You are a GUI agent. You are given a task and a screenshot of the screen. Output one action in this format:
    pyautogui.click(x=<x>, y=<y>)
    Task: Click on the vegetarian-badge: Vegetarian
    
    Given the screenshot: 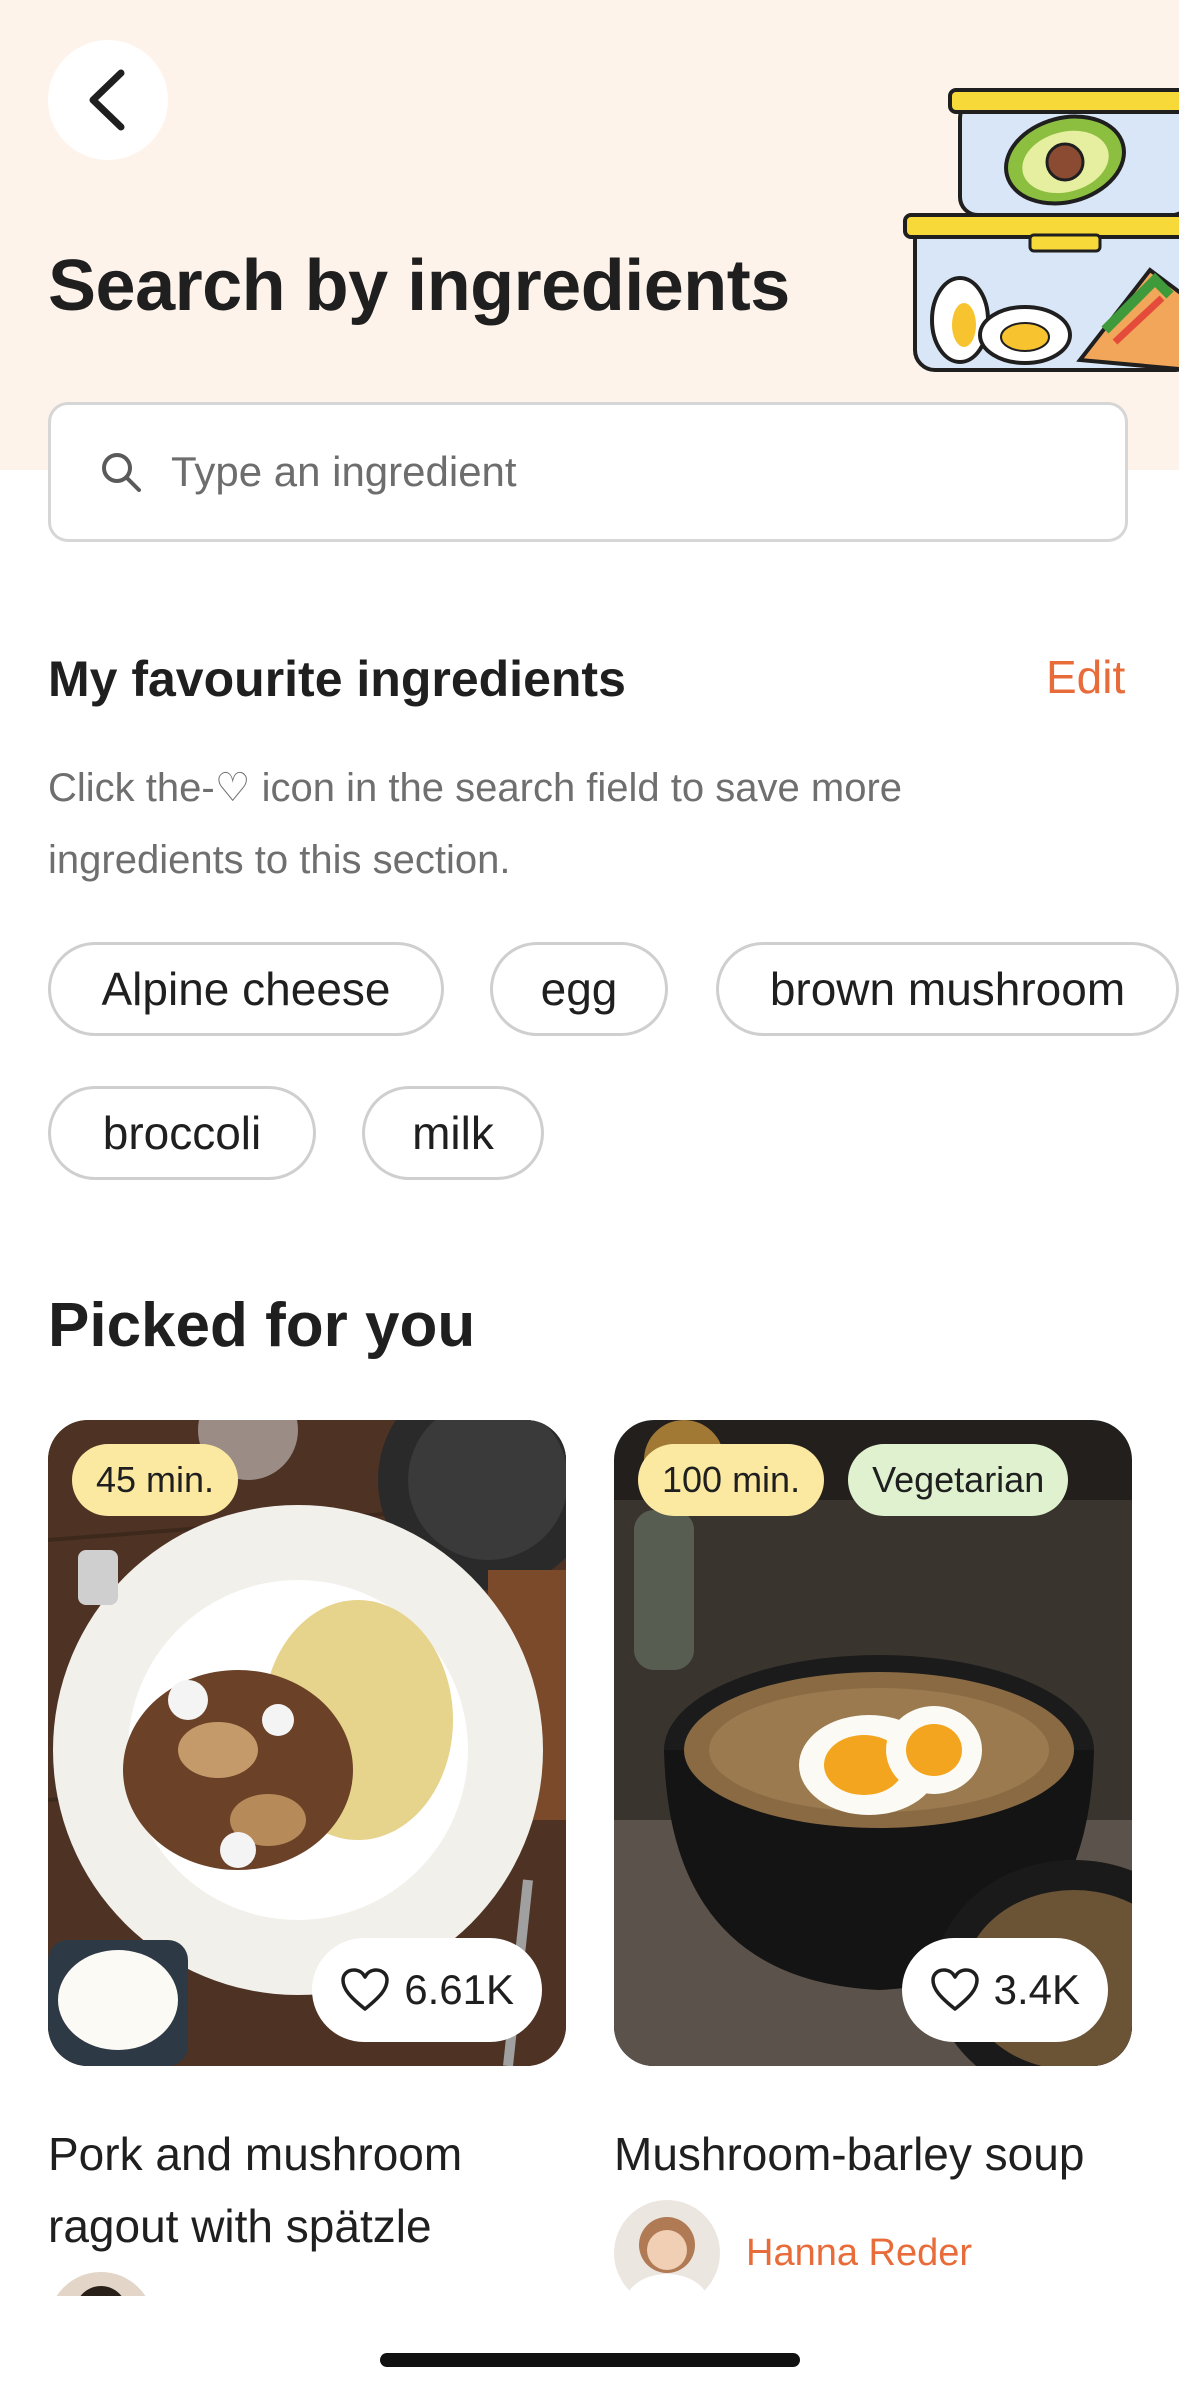 What is the action you would take?
    pyautogui.click(x=958, y=1480)
    